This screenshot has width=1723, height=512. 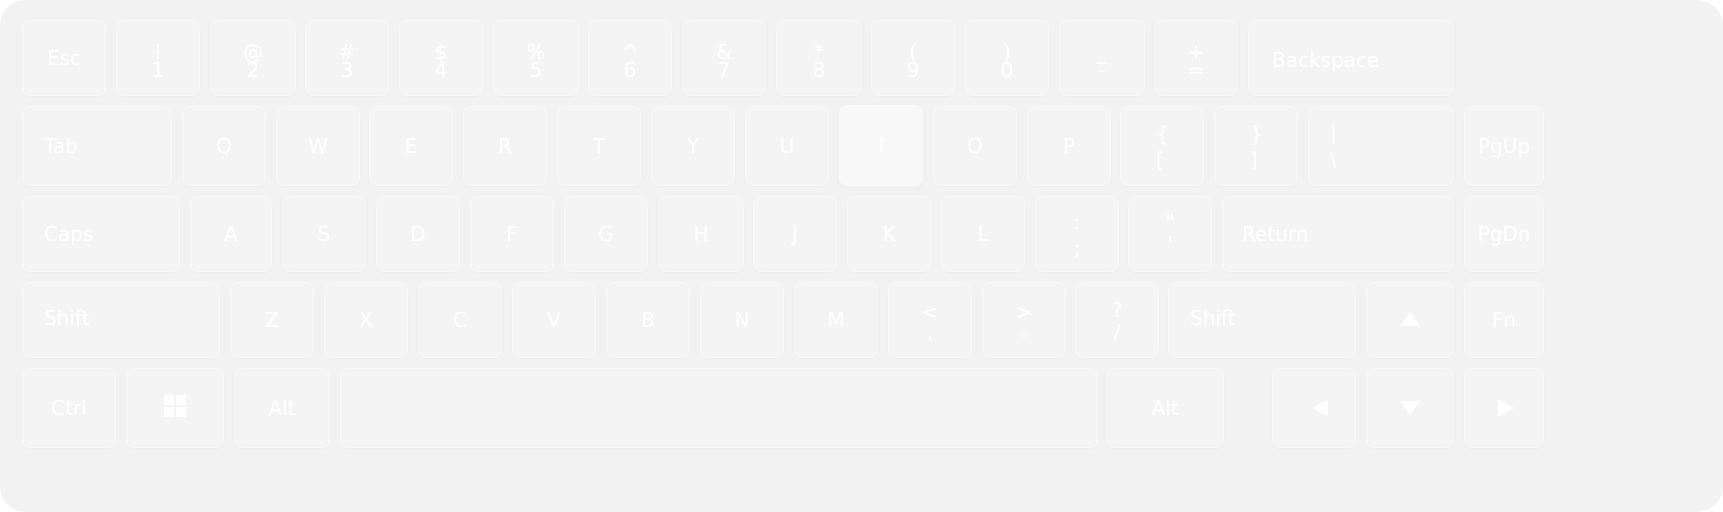 I want to click on key-label: Ctrl, so click(x=69, y=408).